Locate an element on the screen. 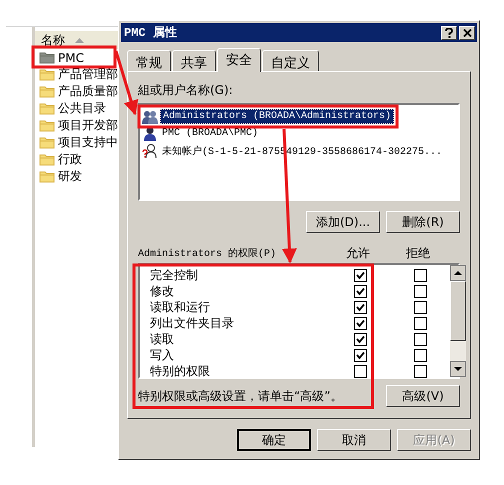 Image resolution: width=504 pixels, height=485 pixels. close-icon is located at coordinates (467, 32).